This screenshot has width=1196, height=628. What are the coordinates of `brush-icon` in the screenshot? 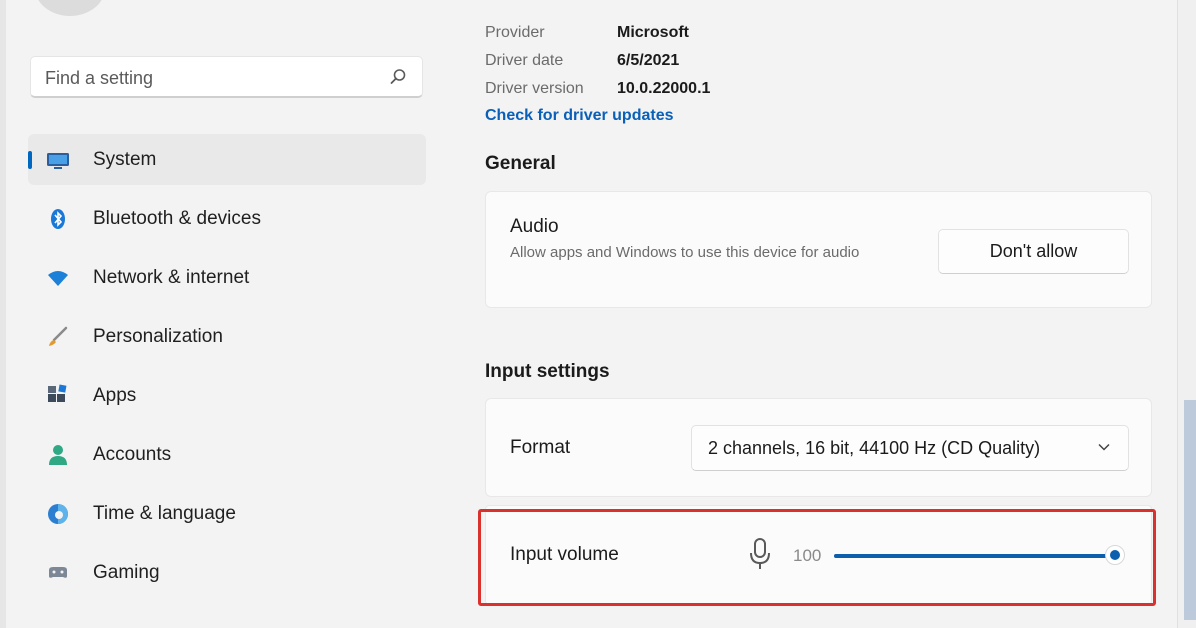 It's located at (58, 336).